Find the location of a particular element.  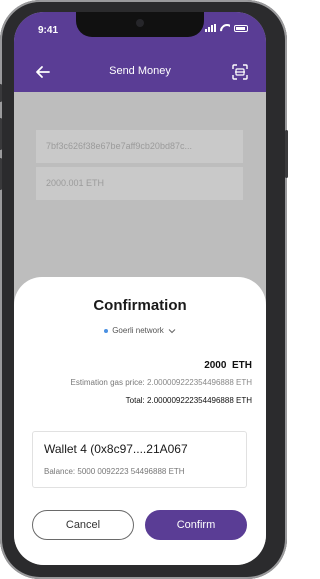

total-label: Total: is located at coordinates (135, 400).